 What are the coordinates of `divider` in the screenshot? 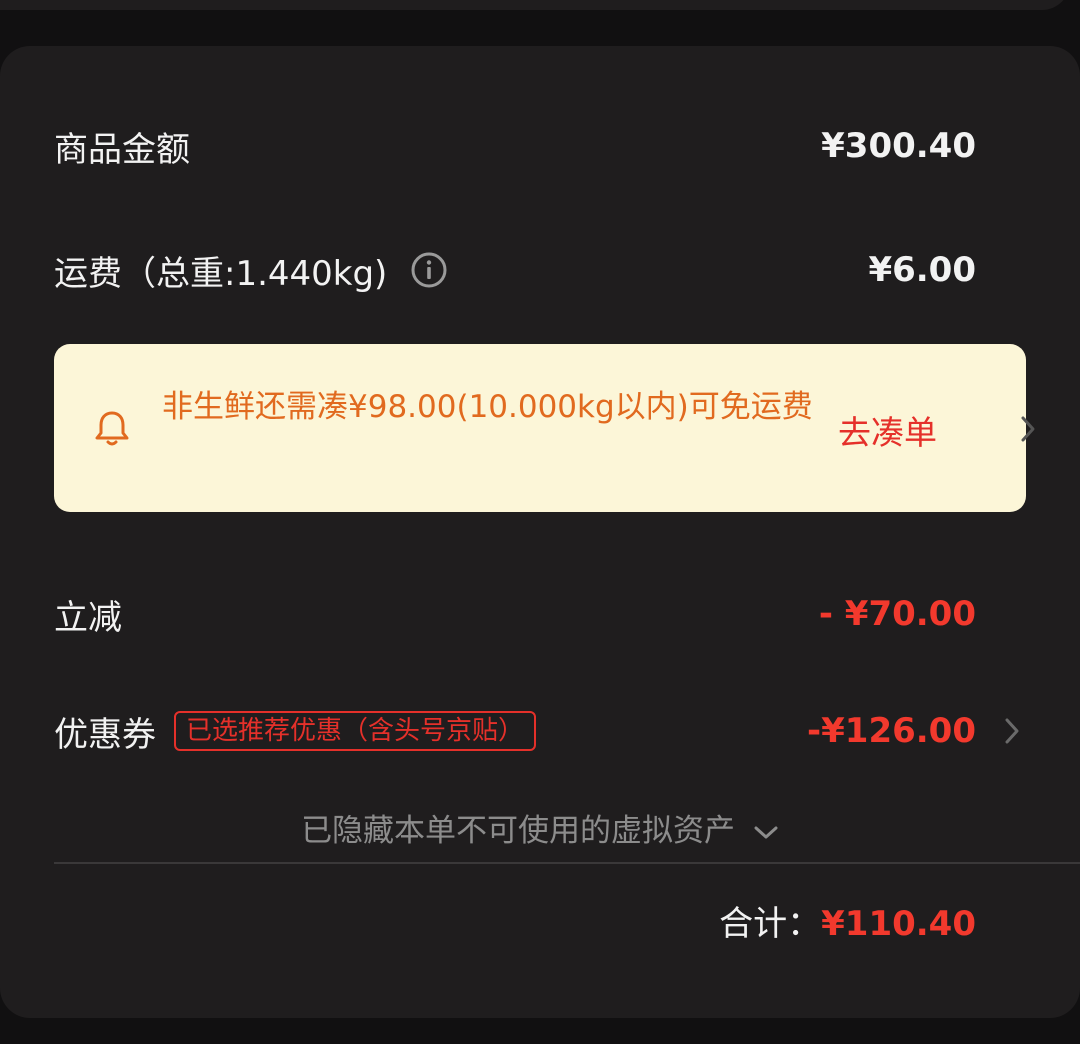 It's located at (567, 863).